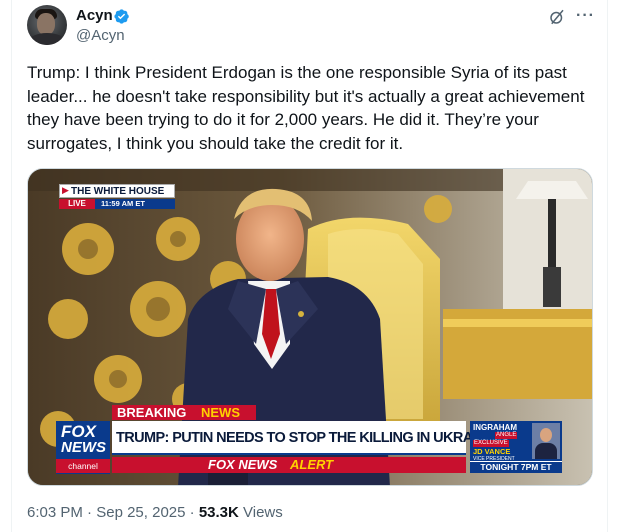 This screenshot has width=619, height=532. What do you see at coordinates (263, 512) in the screenshot?
I see `views-label: Views` at bounding box center [263, 512].